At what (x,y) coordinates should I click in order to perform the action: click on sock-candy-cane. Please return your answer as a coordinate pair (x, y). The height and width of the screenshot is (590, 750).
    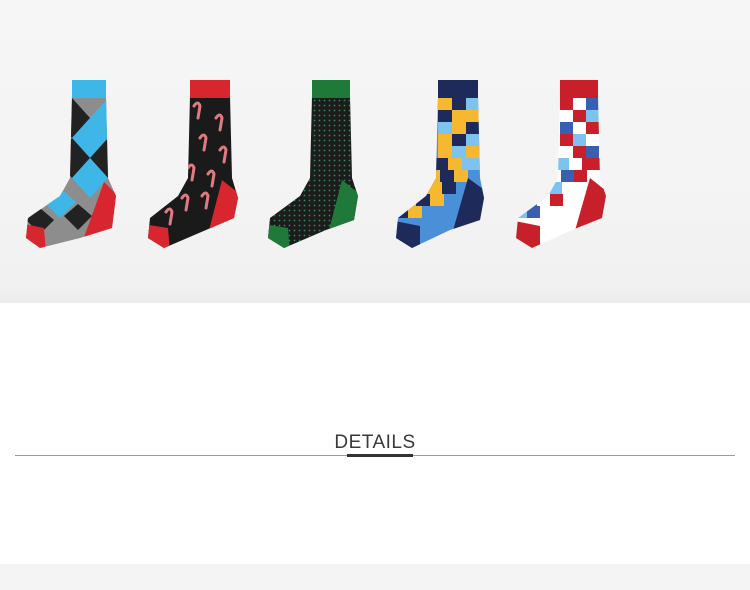
    Looking at the image, I should click on (192, 165).